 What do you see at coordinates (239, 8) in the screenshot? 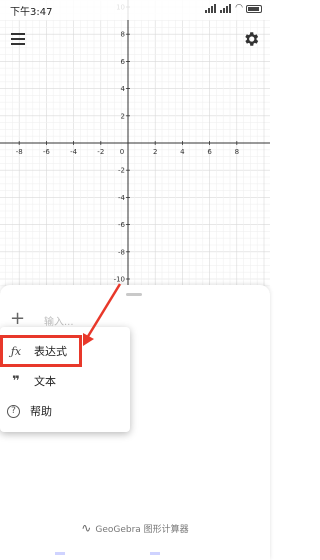
I see `wifi-icon: ◠` at bounding box center [239, 8].